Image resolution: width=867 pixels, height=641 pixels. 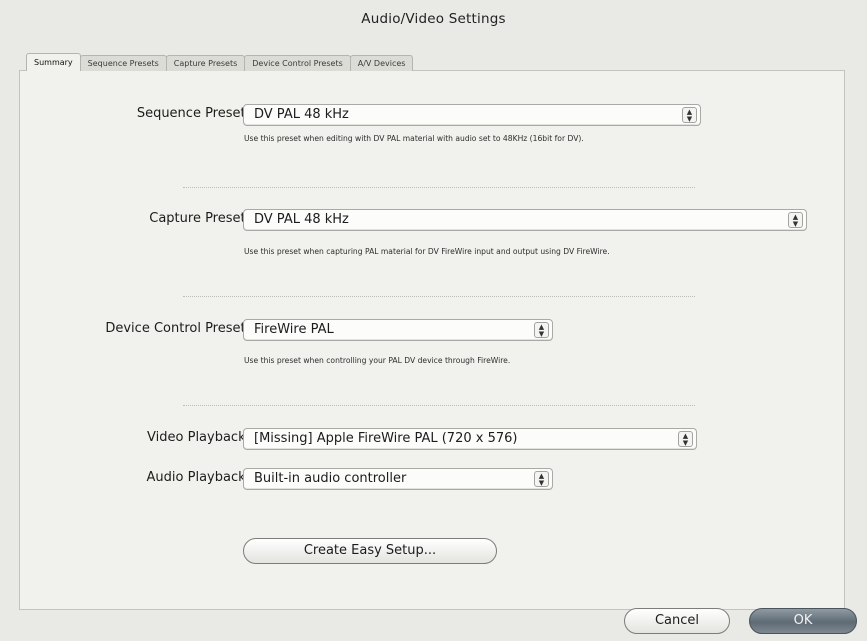 What do you see at coordinates (177, 328) in the screenshot?
I see `device-control-preset-label: Device Control Preset:` at bounding box center [177, 328].